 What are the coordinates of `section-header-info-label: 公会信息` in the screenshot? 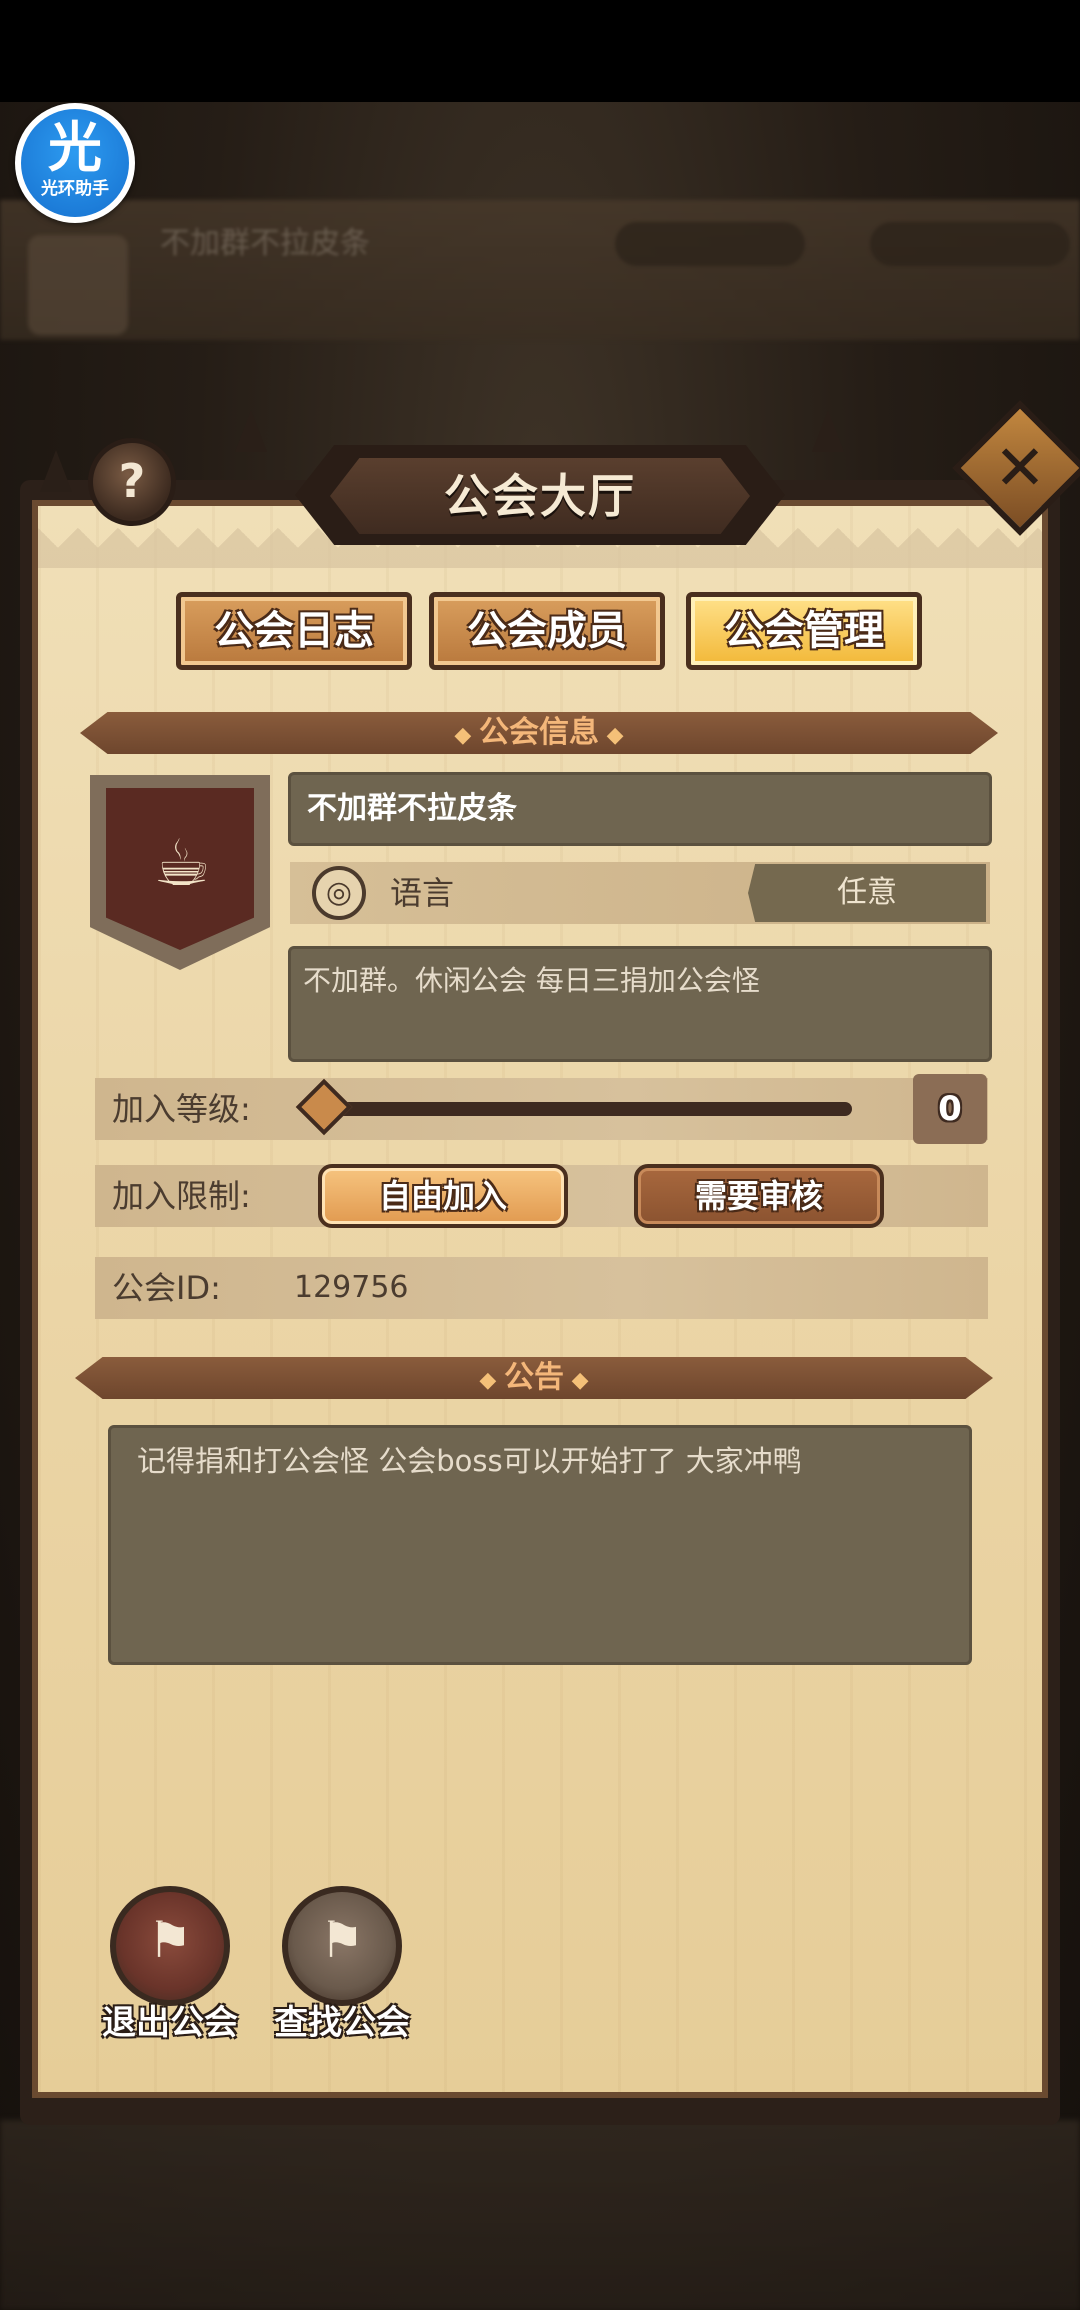 It's located at (539, 732).